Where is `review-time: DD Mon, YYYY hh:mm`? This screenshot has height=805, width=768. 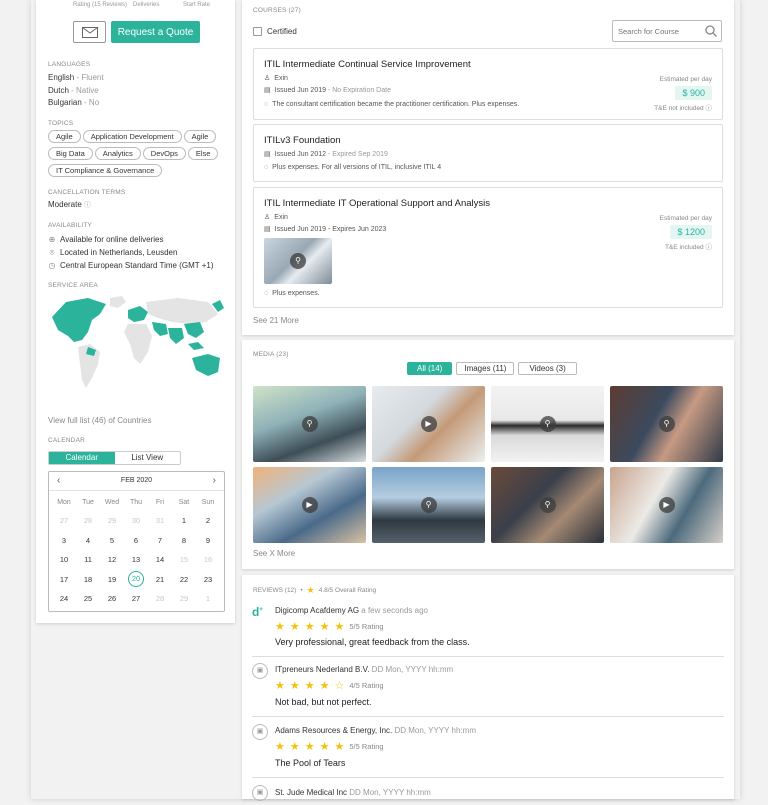
review-time: DD Mon, YYYY hh:mm is located at coordinates (390, 792).